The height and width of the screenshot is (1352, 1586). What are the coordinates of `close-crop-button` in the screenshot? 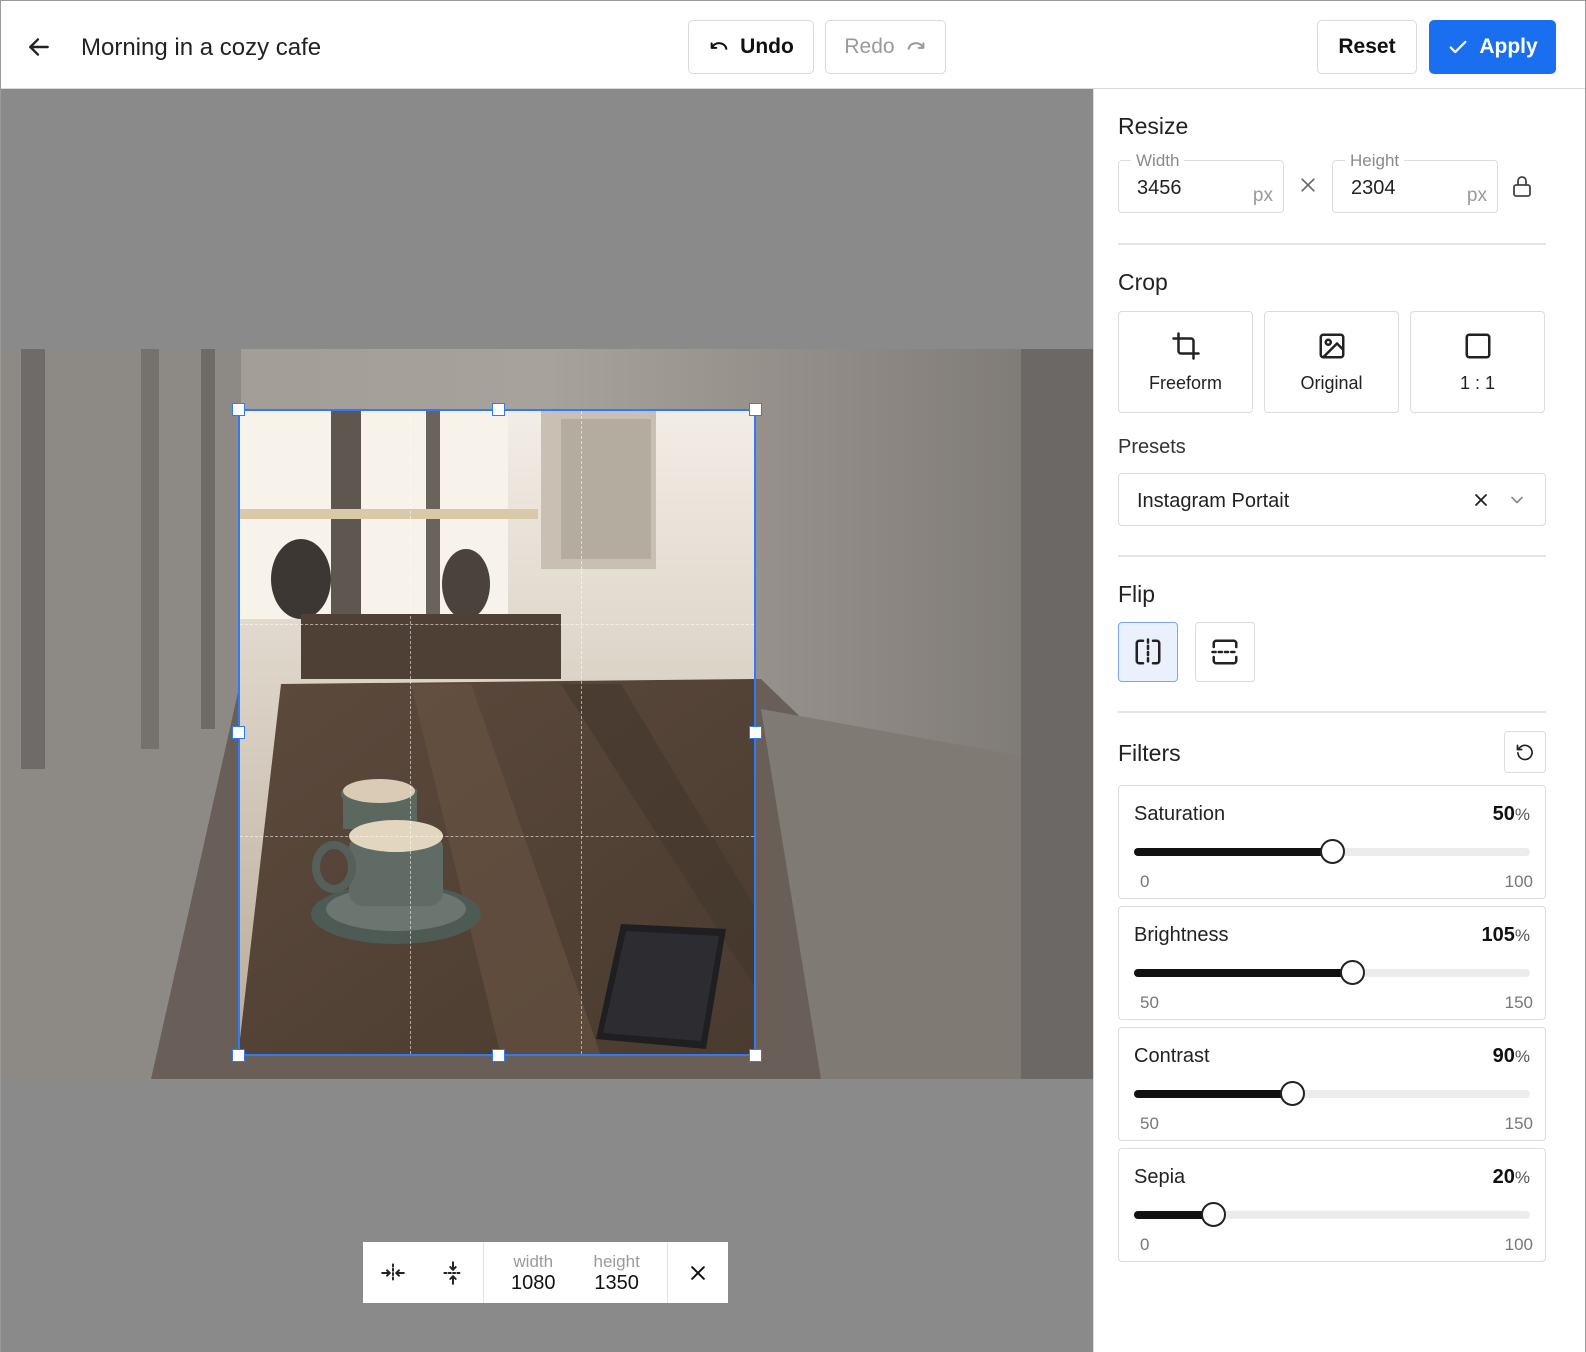 It's located at (698, 1272).